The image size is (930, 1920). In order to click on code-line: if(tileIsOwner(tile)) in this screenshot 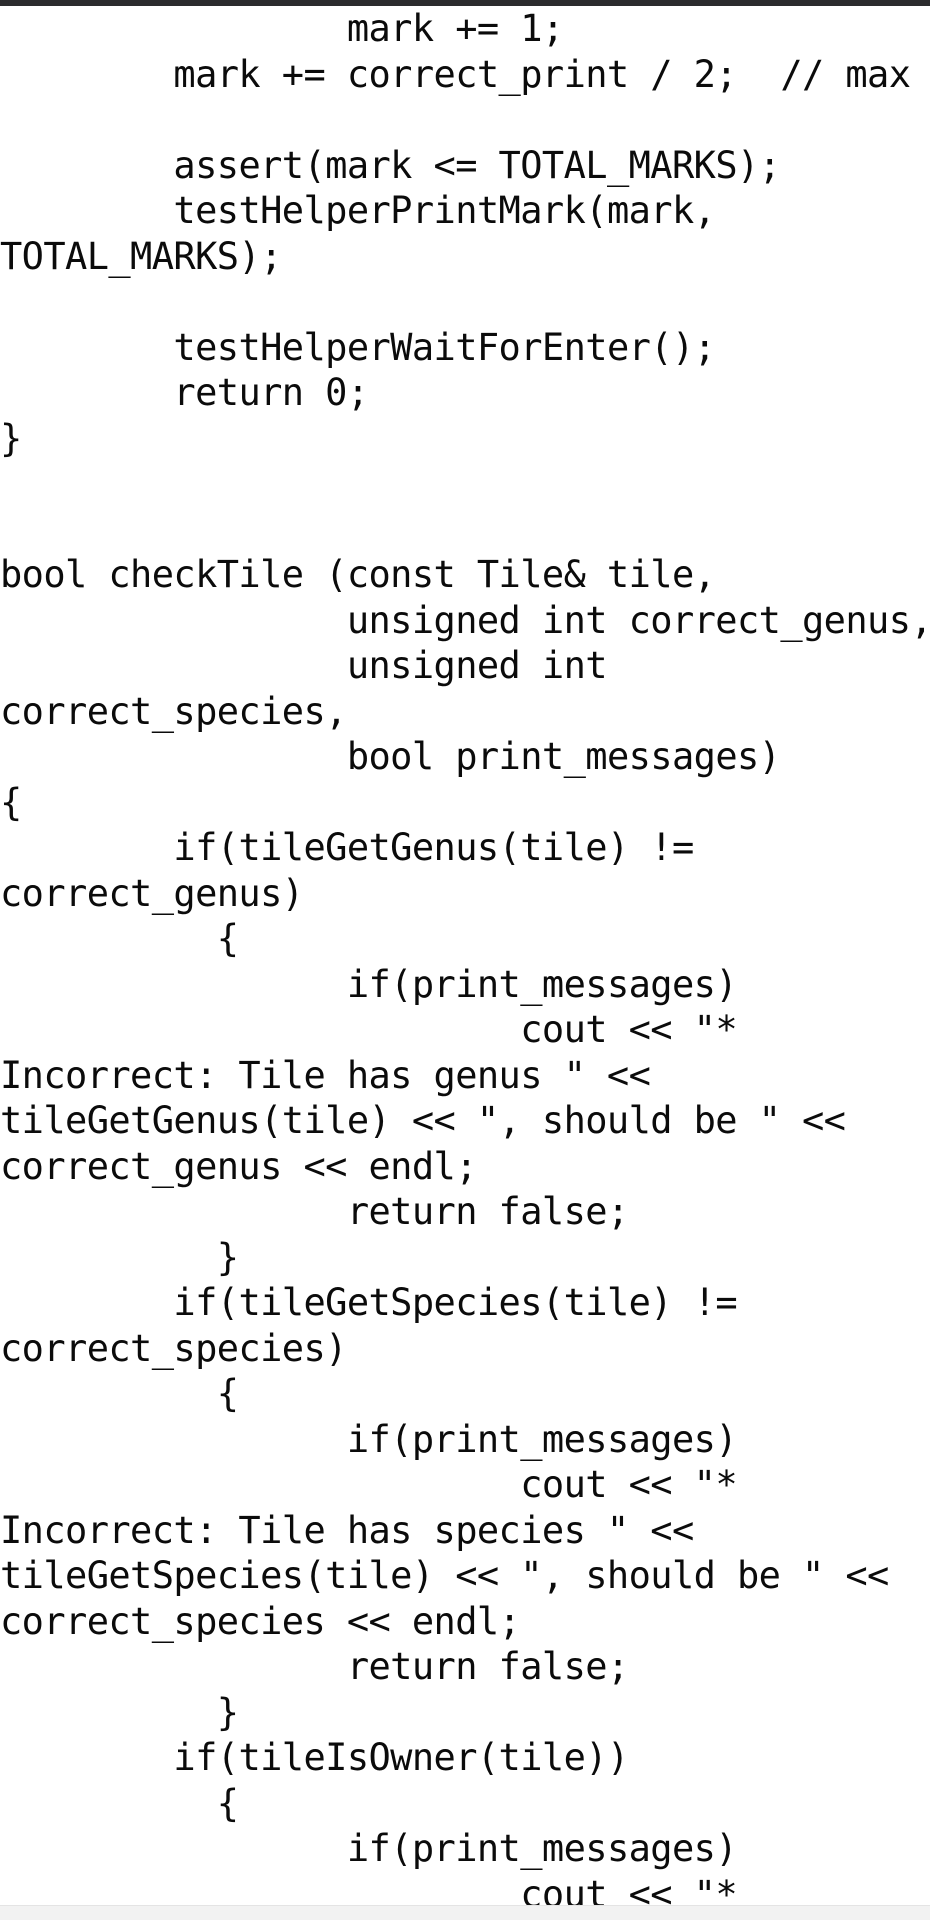, I will do `click(314, 1757)`.